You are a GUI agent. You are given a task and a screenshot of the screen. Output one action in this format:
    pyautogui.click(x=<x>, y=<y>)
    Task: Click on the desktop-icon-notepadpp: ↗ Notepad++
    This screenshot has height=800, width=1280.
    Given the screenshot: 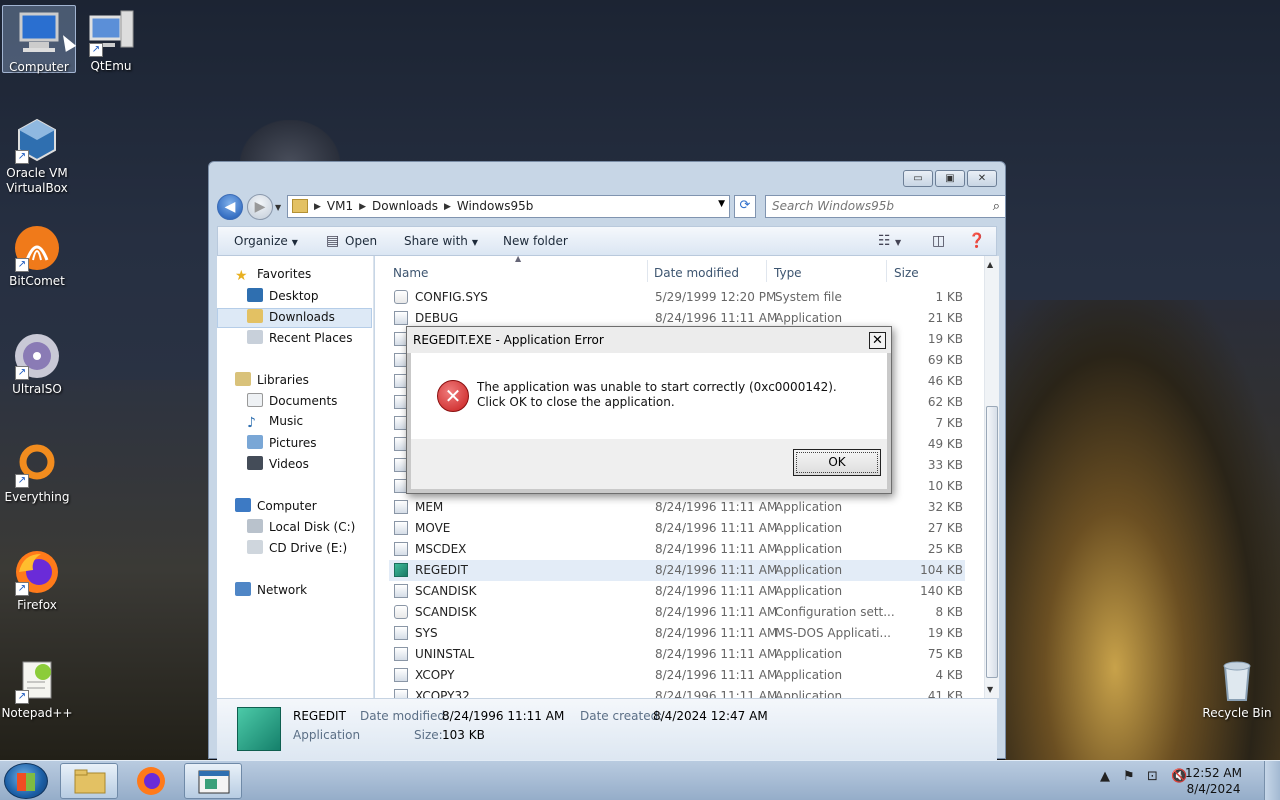 What is the action you would take?
    pyautogui.click(x=37, y=686)
    